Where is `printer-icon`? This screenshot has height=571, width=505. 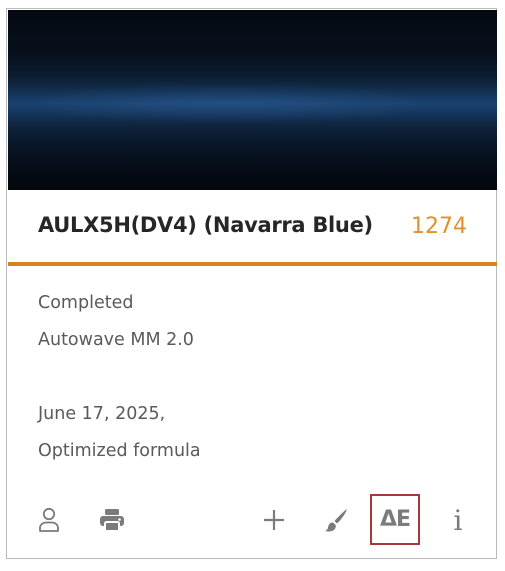 printer-icon is located at coordinates (112, 520).